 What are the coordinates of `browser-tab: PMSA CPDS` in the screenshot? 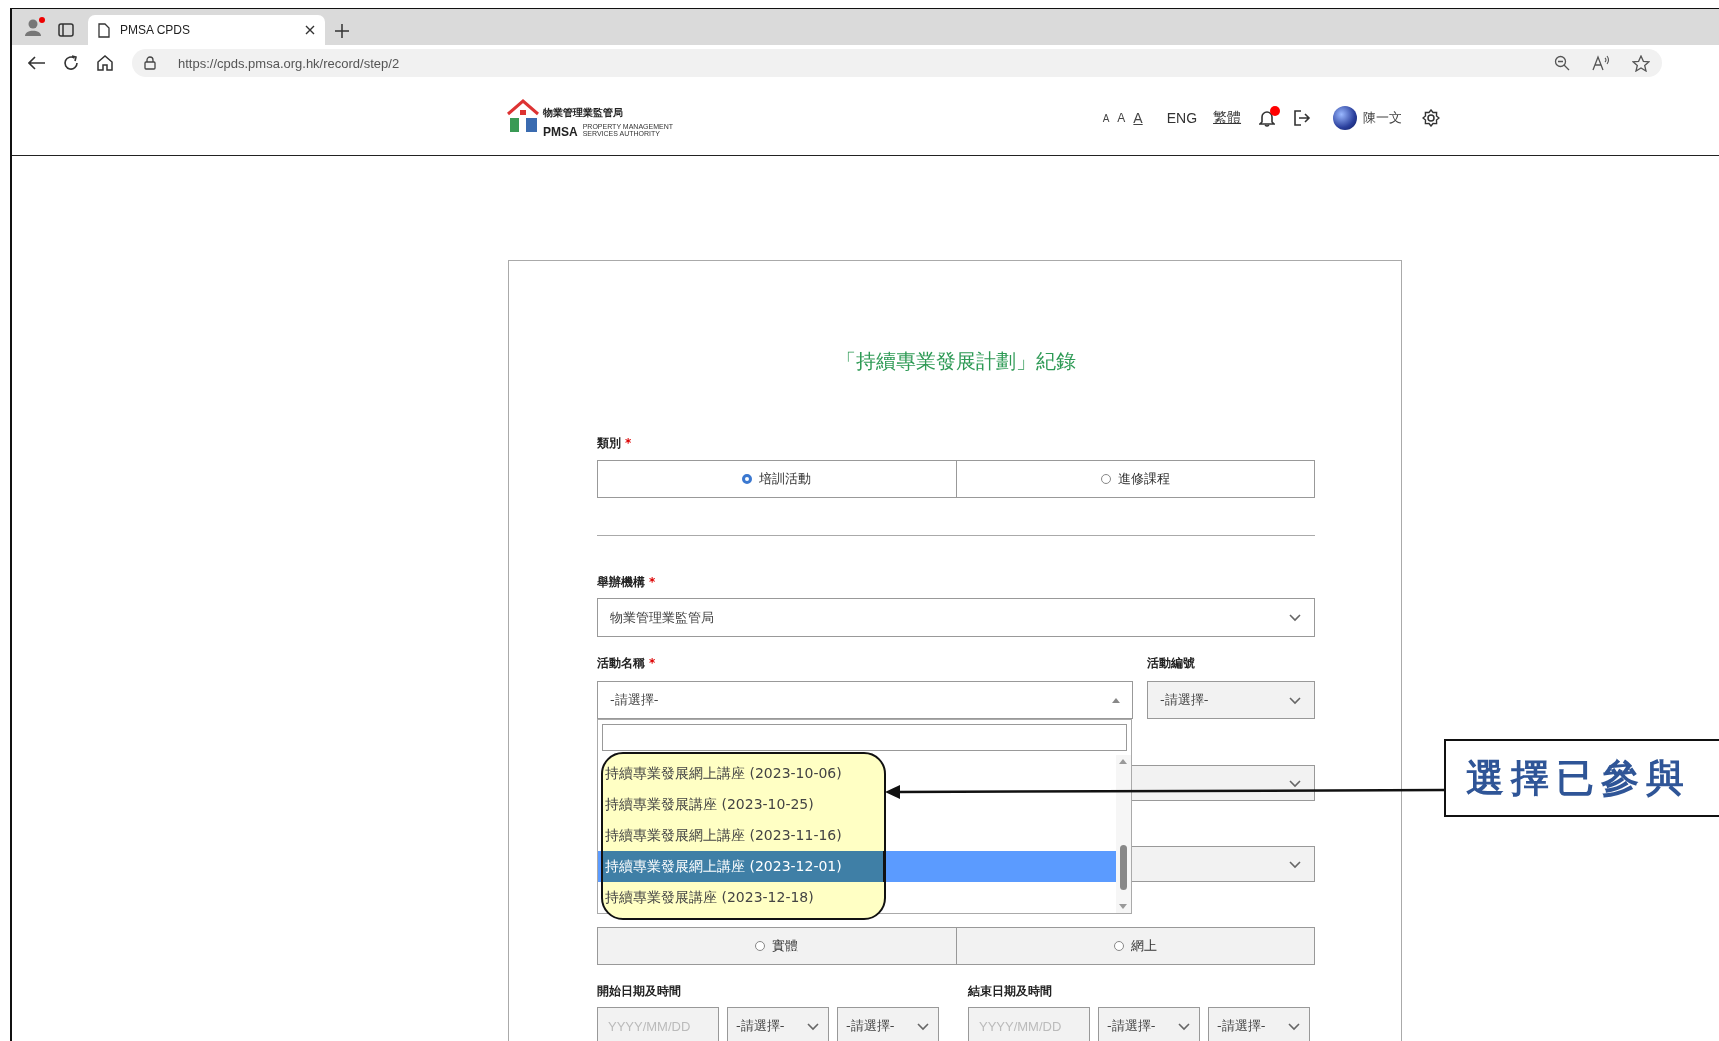 It's located at (206, 30).